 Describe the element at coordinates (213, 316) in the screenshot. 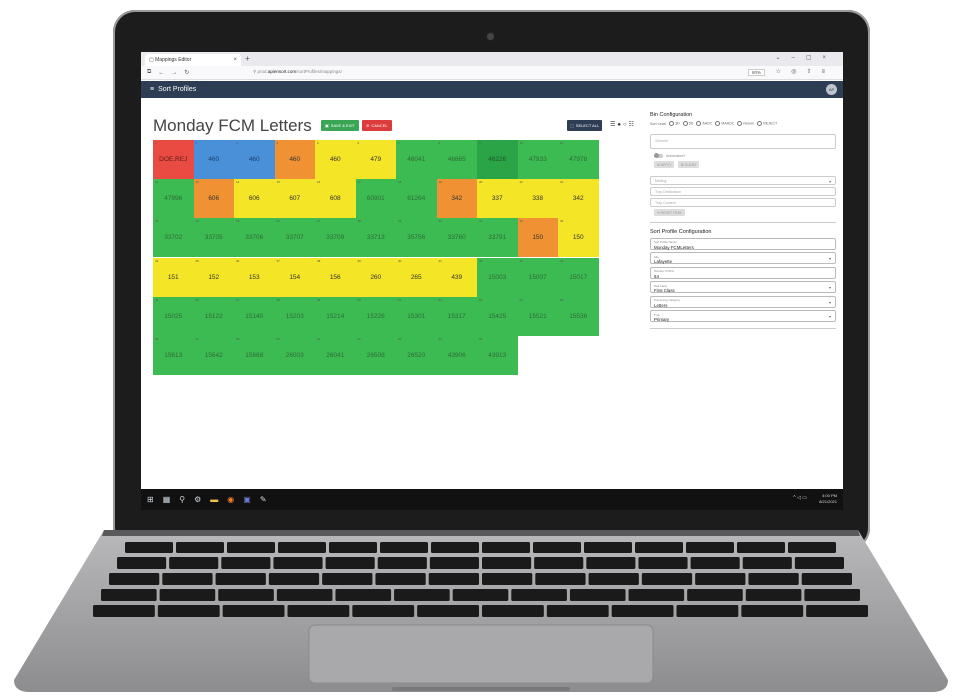

I see `bin-cell: 46 15122` at that location.